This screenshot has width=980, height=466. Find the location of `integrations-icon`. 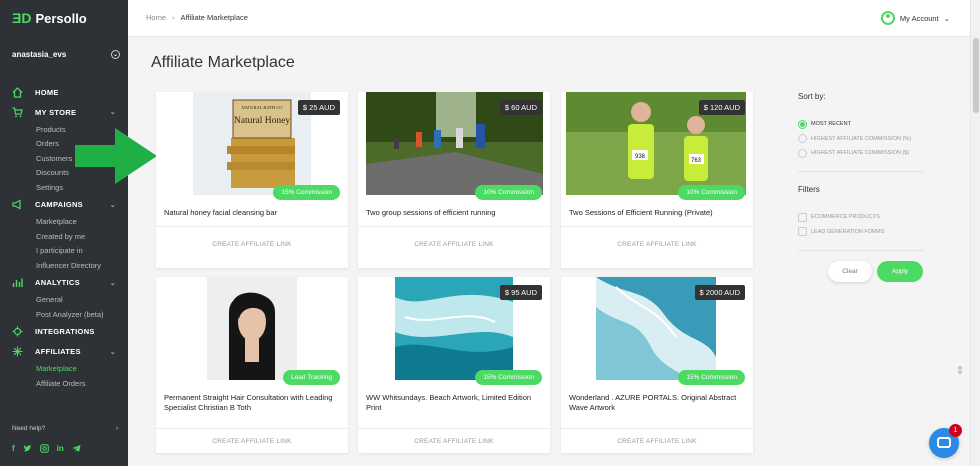

integrations-icon is located at coordinates (17, 331).